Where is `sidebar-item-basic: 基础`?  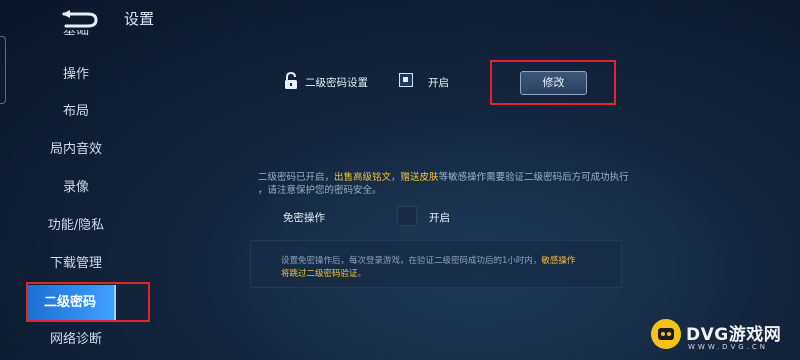 sidebar-item-basic: 基础 is located at coordinates (75, 38).